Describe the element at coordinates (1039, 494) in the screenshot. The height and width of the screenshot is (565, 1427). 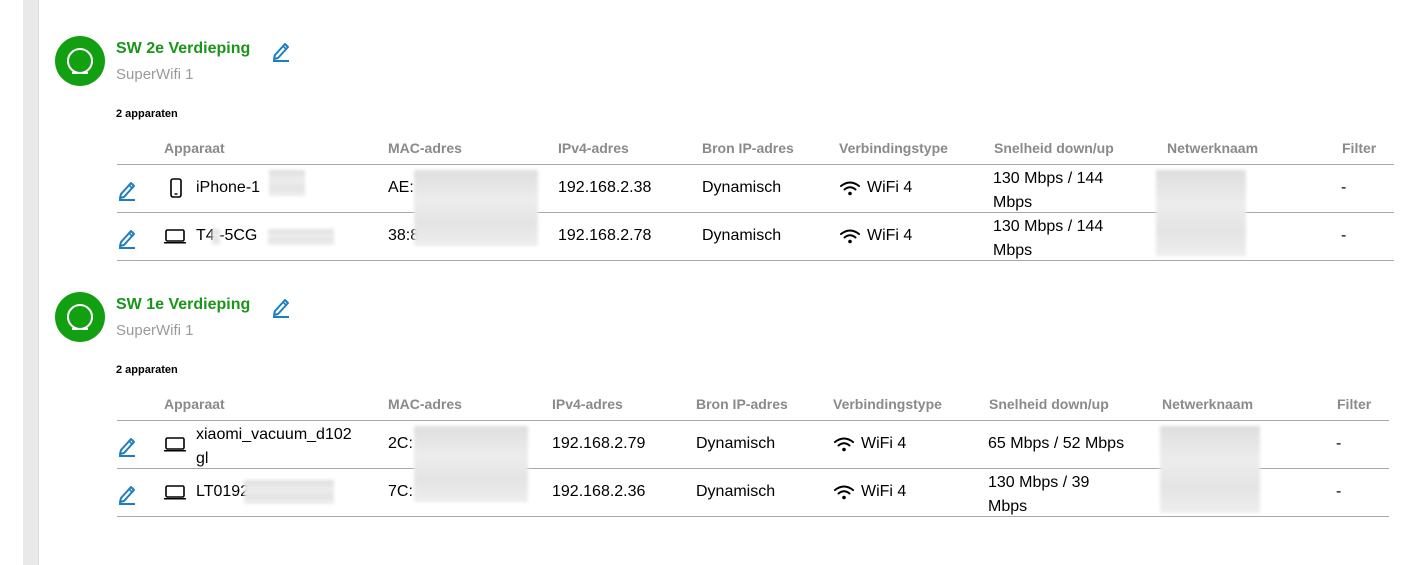
I see `speed: 130 Mbps / 39 Mbps` at that location.